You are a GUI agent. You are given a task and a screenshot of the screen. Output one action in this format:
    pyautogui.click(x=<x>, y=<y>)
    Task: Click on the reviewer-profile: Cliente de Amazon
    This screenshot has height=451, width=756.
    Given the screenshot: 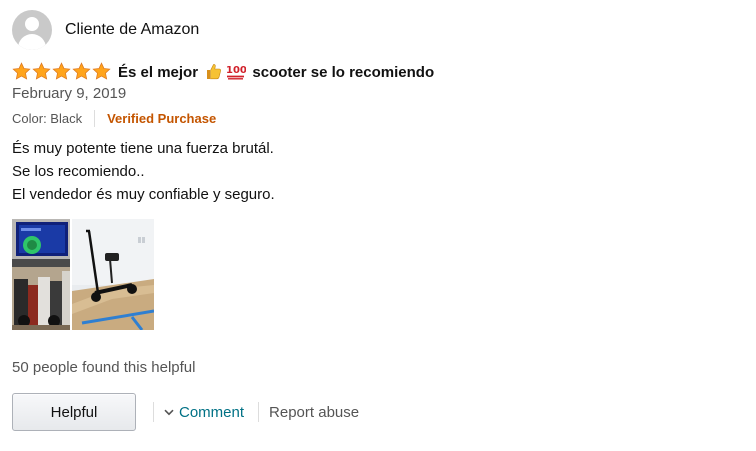 What is the action you would take?
    pyautogui.click(x=377, y=30)
    